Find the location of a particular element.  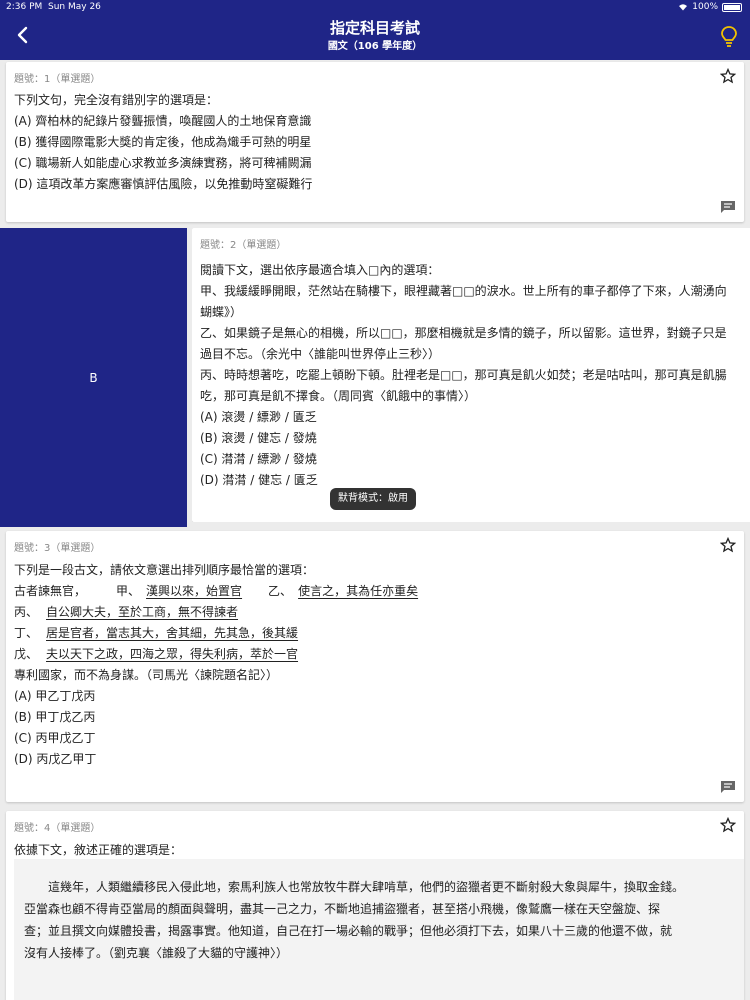

option-a: (A) 甲乙丁戊丙 is located at coordinates (54, 696).